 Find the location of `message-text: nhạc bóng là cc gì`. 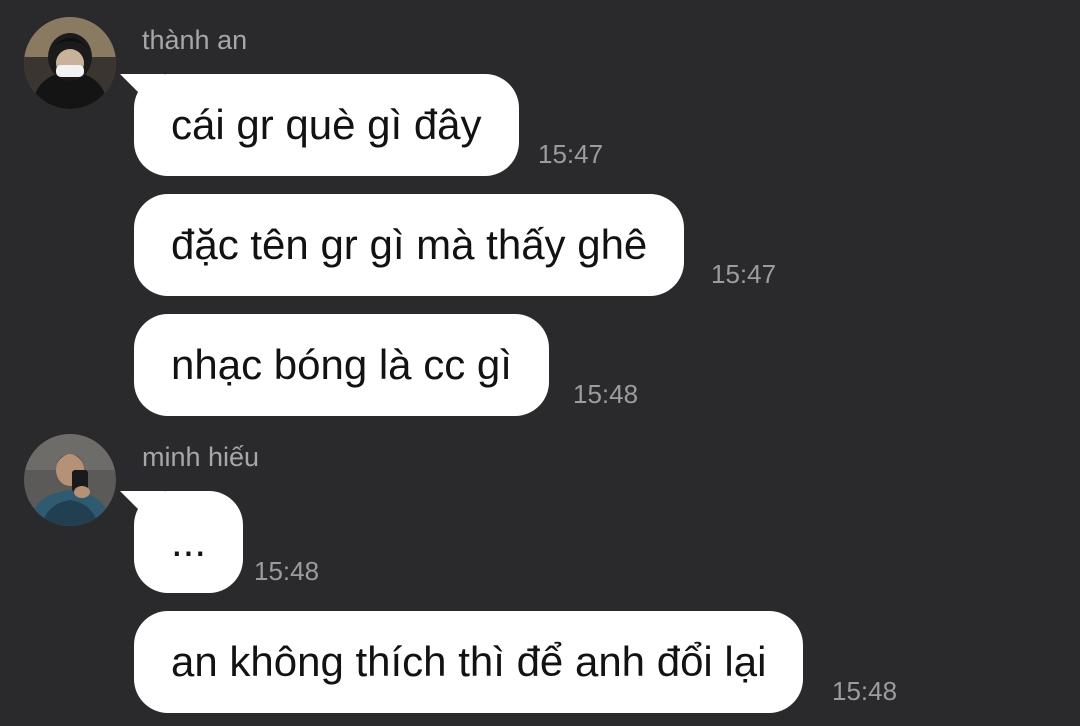

message-text: nhạc bóng là cc gì is located at coordinates (341, 364).